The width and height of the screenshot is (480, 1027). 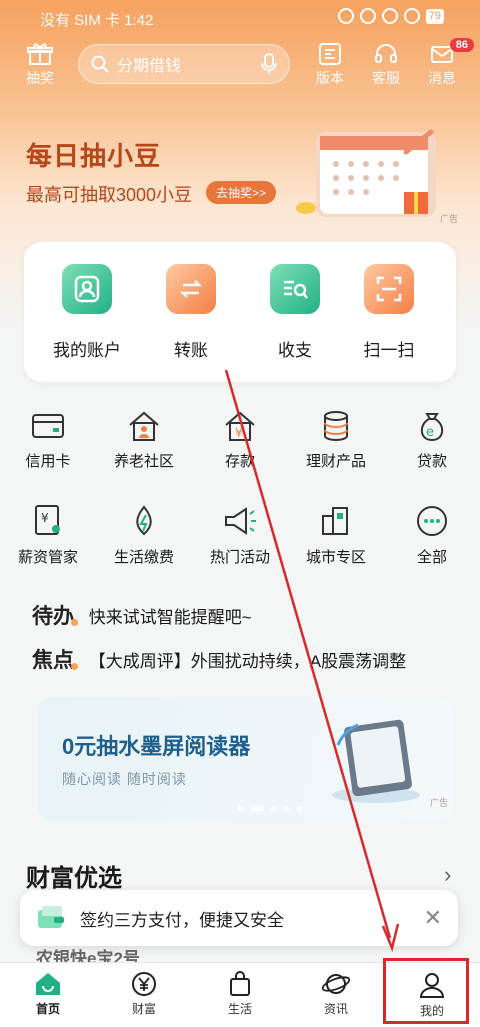 What do you see at coordinates (51, 917) in the screenshot?
I see `wallet-icon` at bounding box center [51, 917].